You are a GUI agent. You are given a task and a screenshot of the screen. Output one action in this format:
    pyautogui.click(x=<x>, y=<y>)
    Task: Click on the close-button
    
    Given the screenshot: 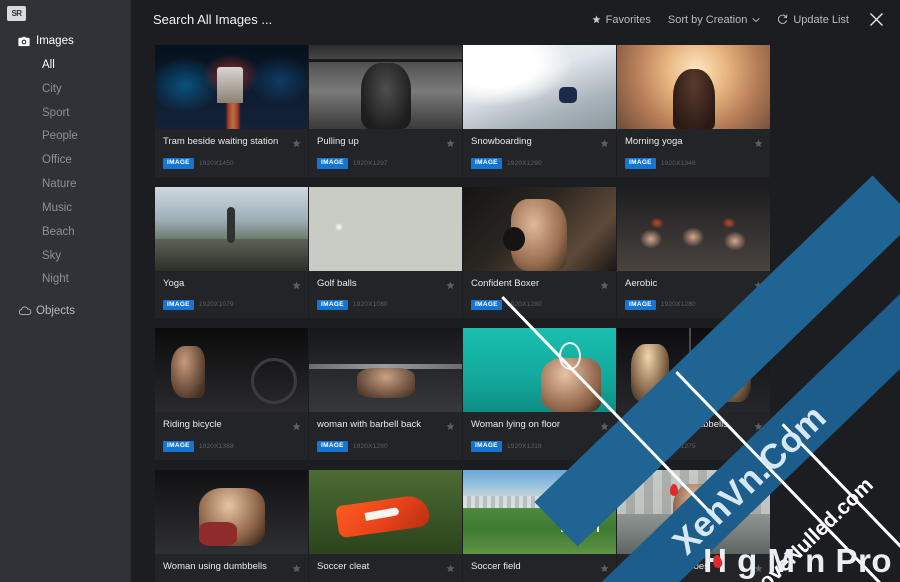 What is the action you would take?
    pyautogui.click(x=876, y=19)
    